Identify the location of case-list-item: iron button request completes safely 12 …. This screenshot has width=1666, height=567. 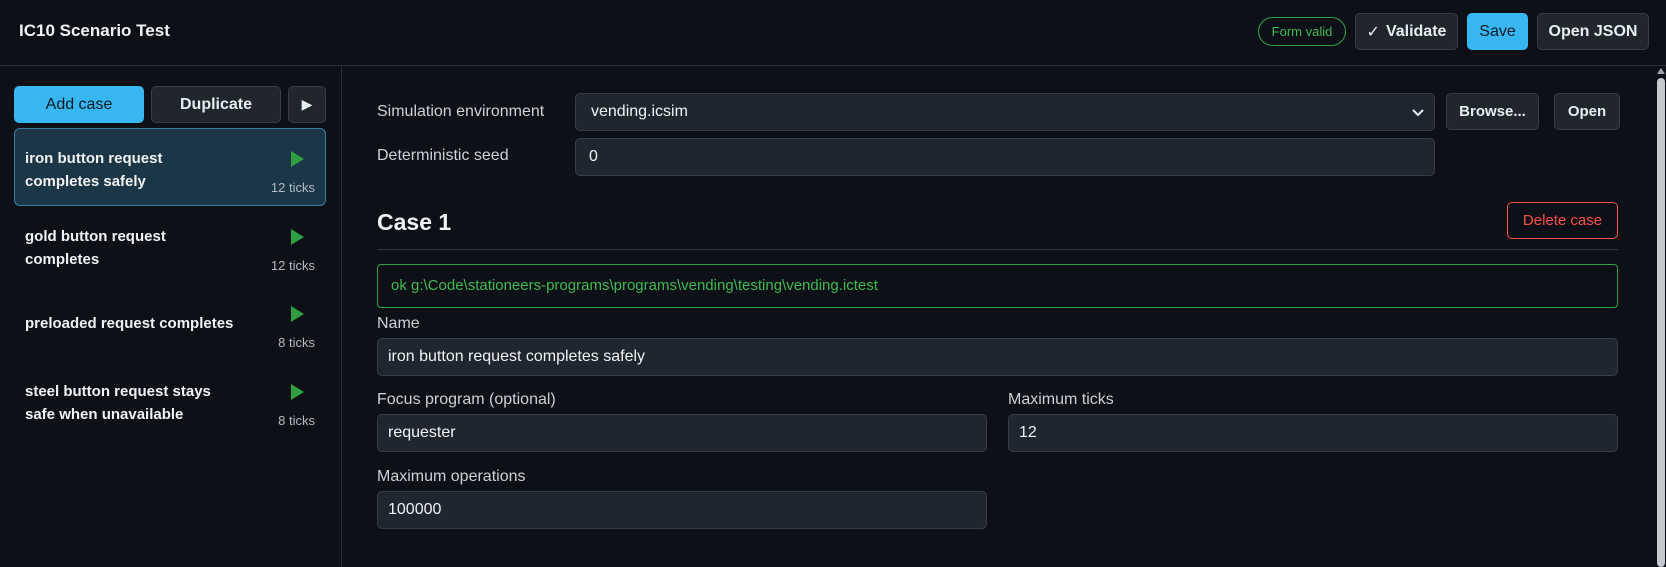
(170, 167).